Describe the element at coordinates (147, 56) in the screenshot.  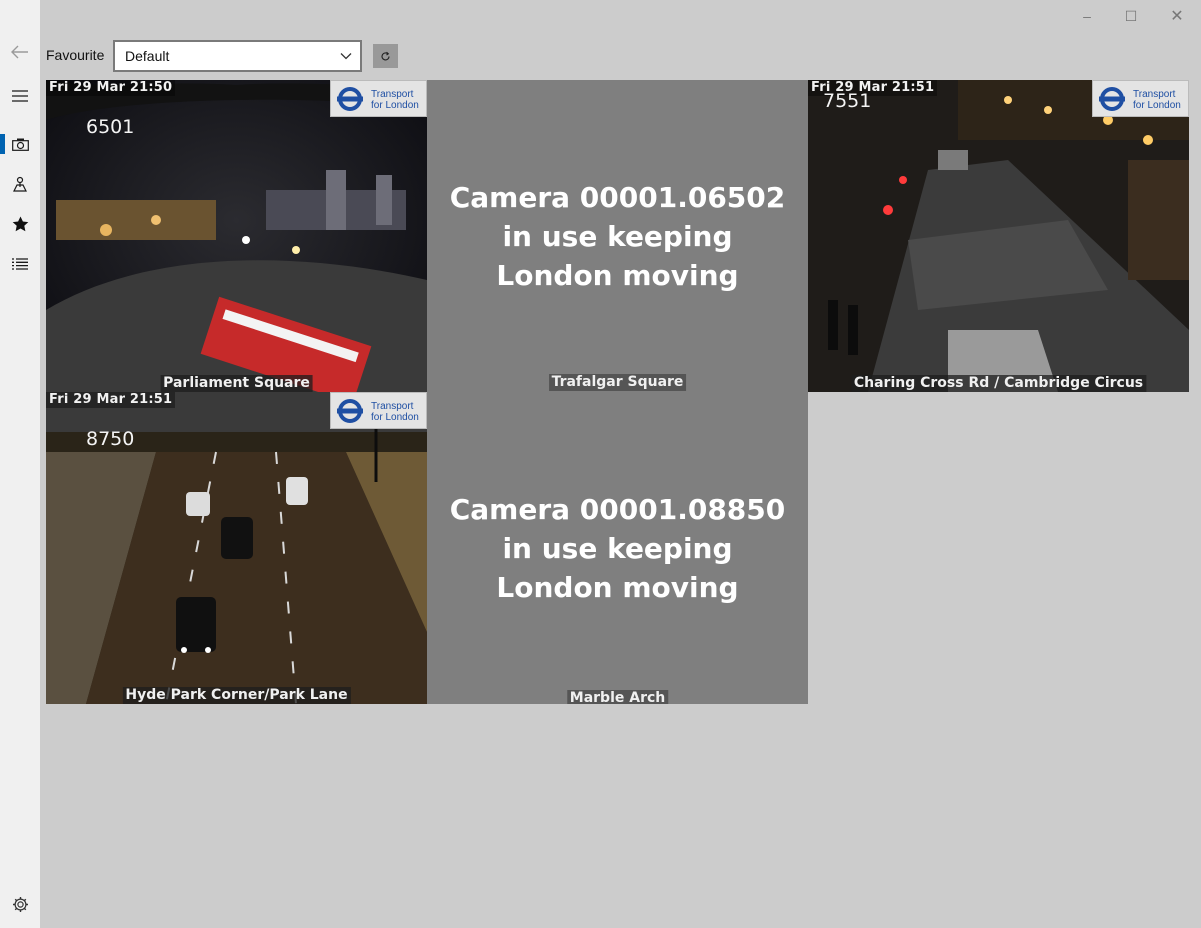
I see `favourite-selected-value: Default` at that location.